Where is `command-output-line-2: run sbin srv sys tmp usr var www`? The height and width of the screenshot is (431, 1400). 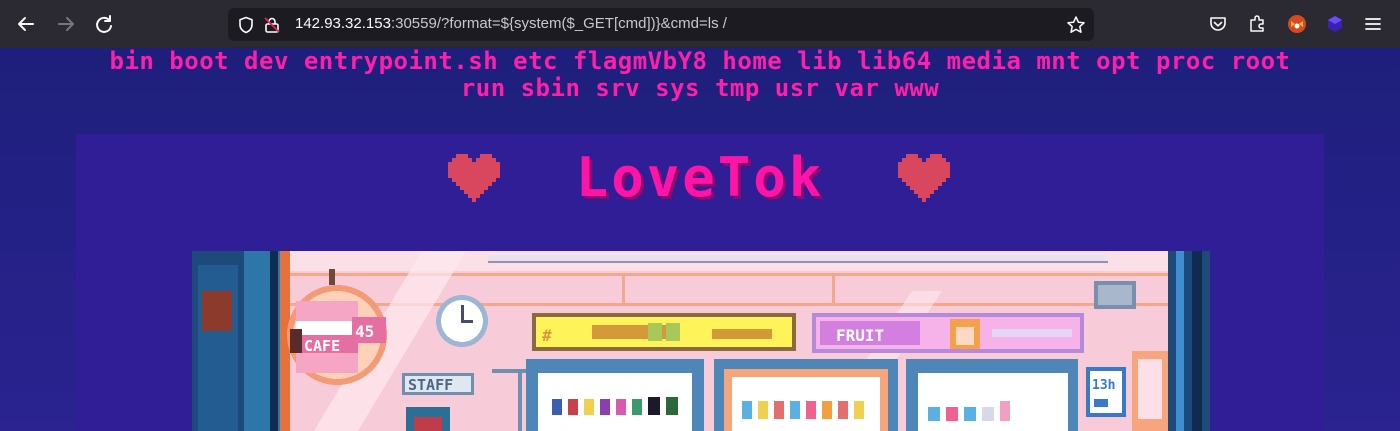 command-output-line-2: run sbin srv sys tmp usr var www is located at coordinates (700, 88).